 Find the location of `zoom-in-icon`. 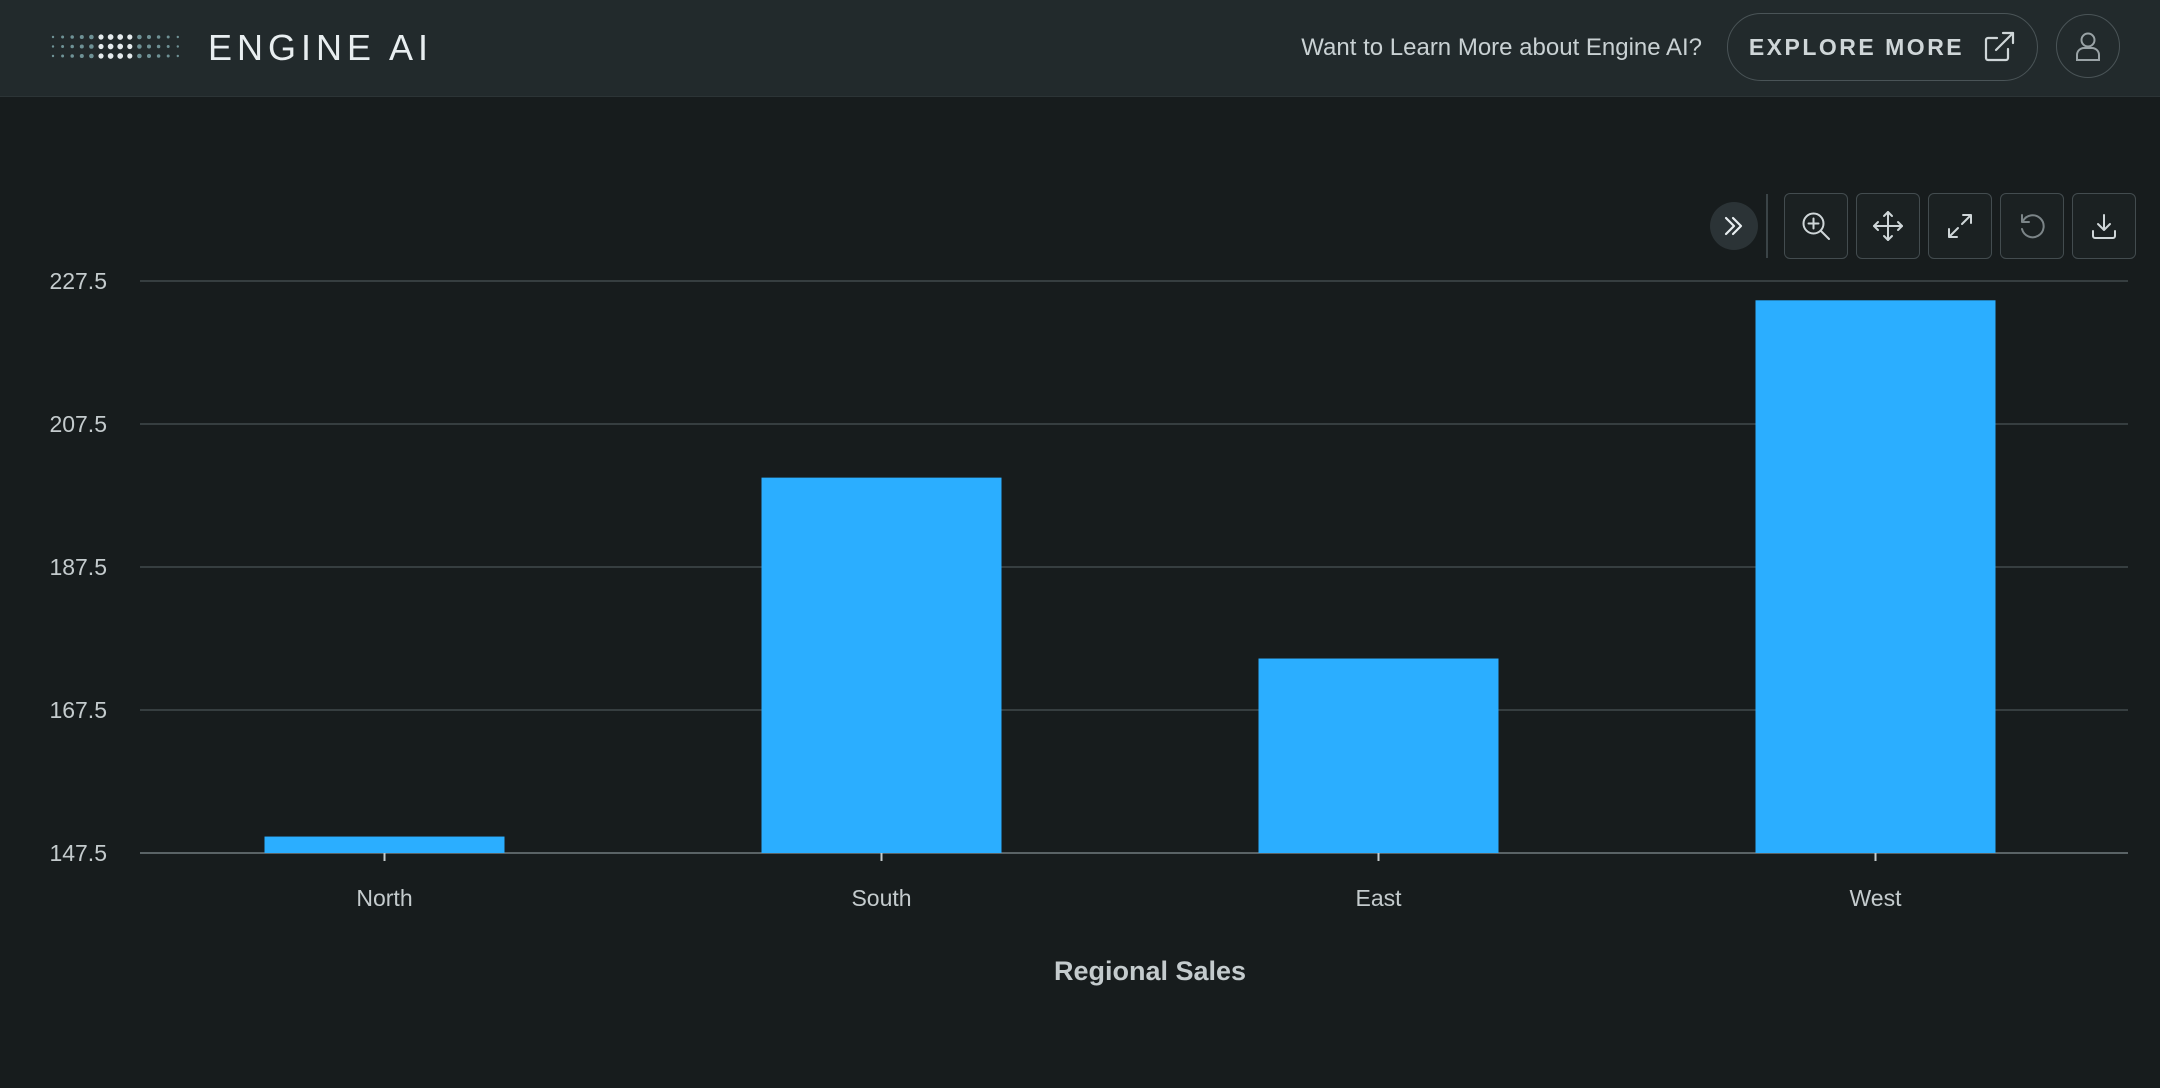

zoom-in-icon is located at coordinates (1816, 226).